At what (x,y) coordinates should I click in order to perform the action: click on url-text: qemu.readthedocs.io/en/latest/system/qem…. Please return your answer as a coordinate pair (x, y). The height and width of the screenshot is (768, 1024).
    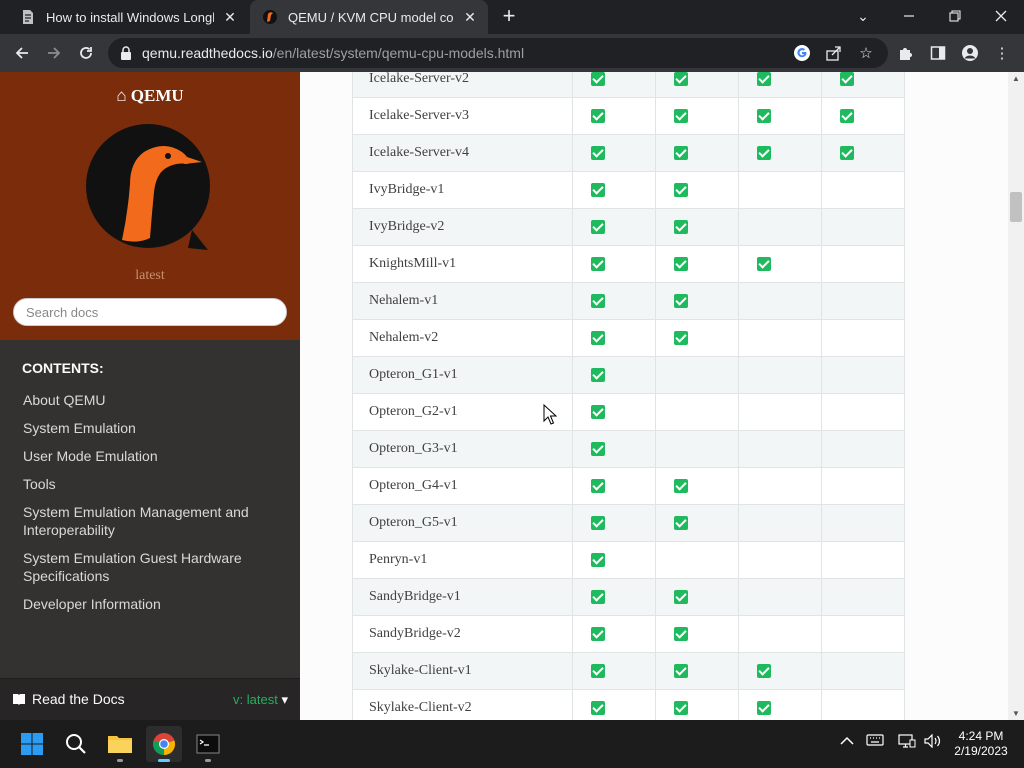
    Looking at the image, I should click on (333, 53).